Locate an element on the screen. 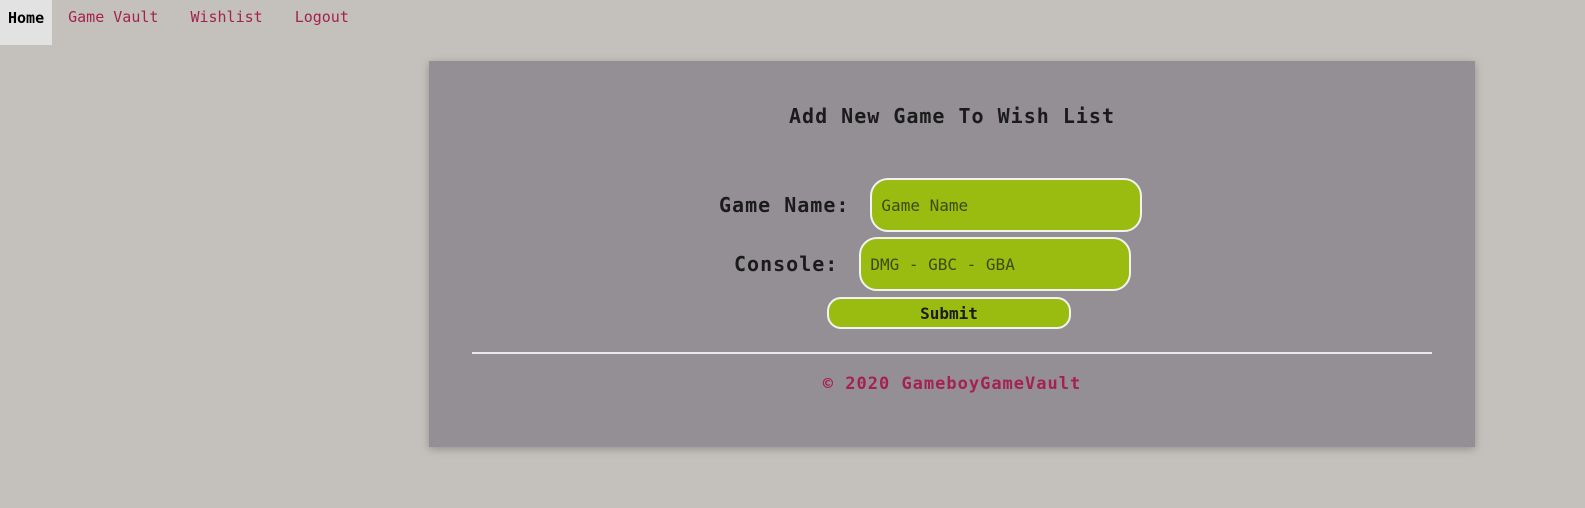 The height and width of the screenshot is (508, 1585). console-row: Console: is located at coordinates (933, 264).